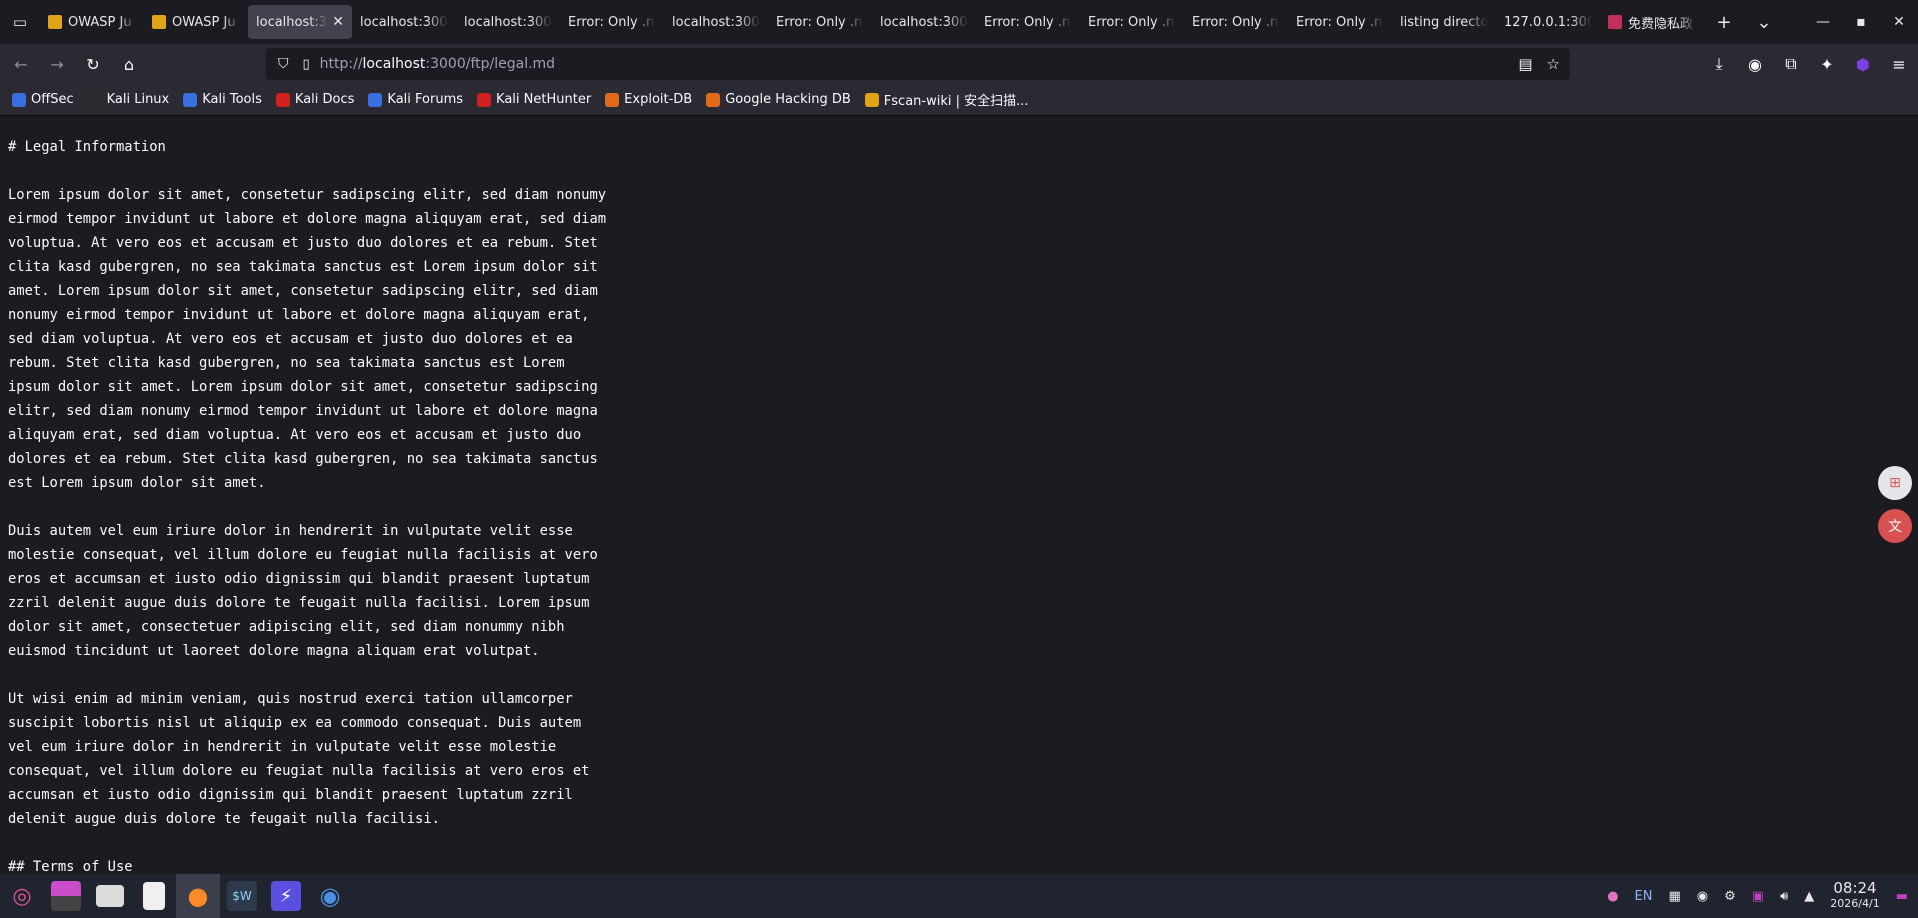  I want to click on reader-view-icon: ▤, so click(1525, 64).